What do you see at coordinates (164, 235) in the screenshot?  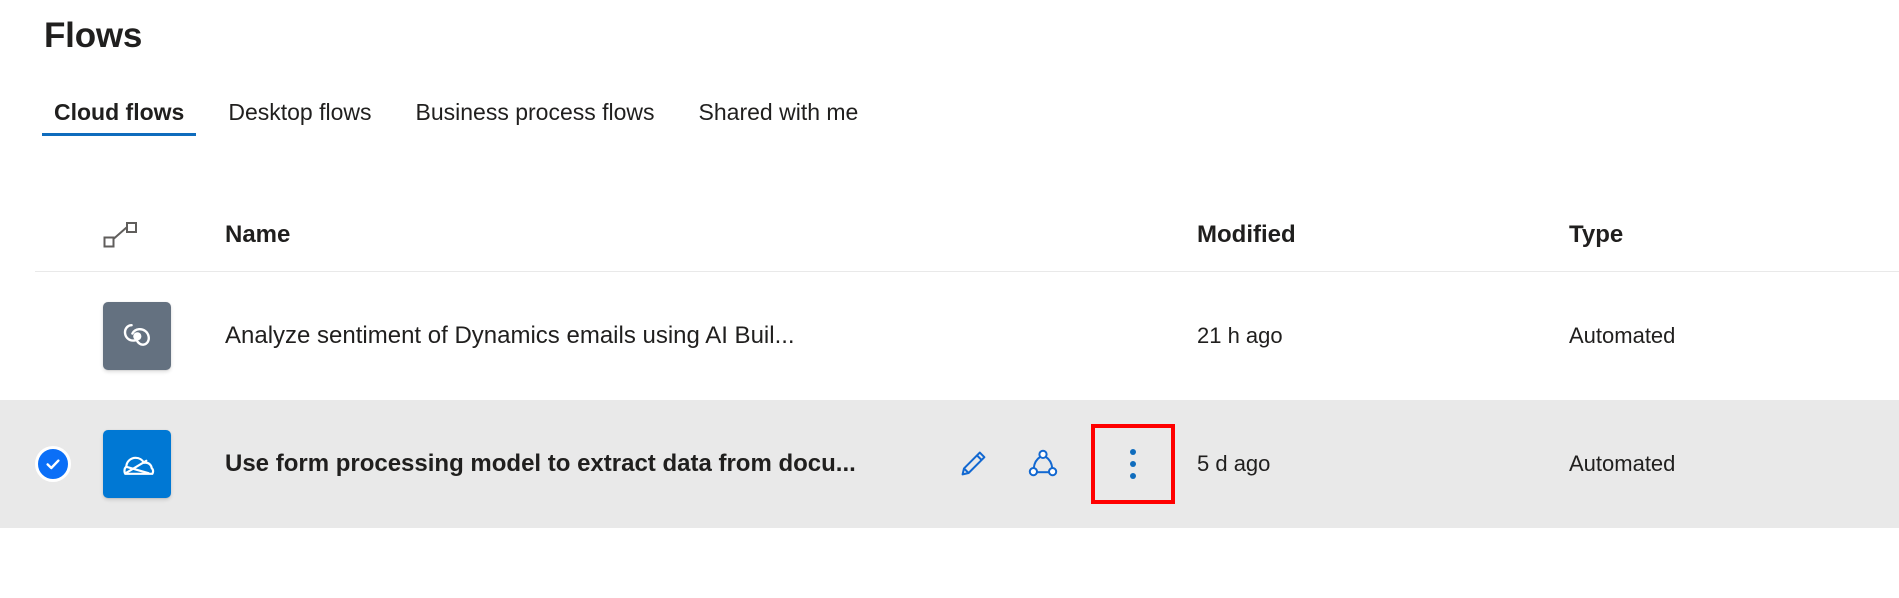 I see `header-cell-flow-icon` at bounding box center [164, 235].